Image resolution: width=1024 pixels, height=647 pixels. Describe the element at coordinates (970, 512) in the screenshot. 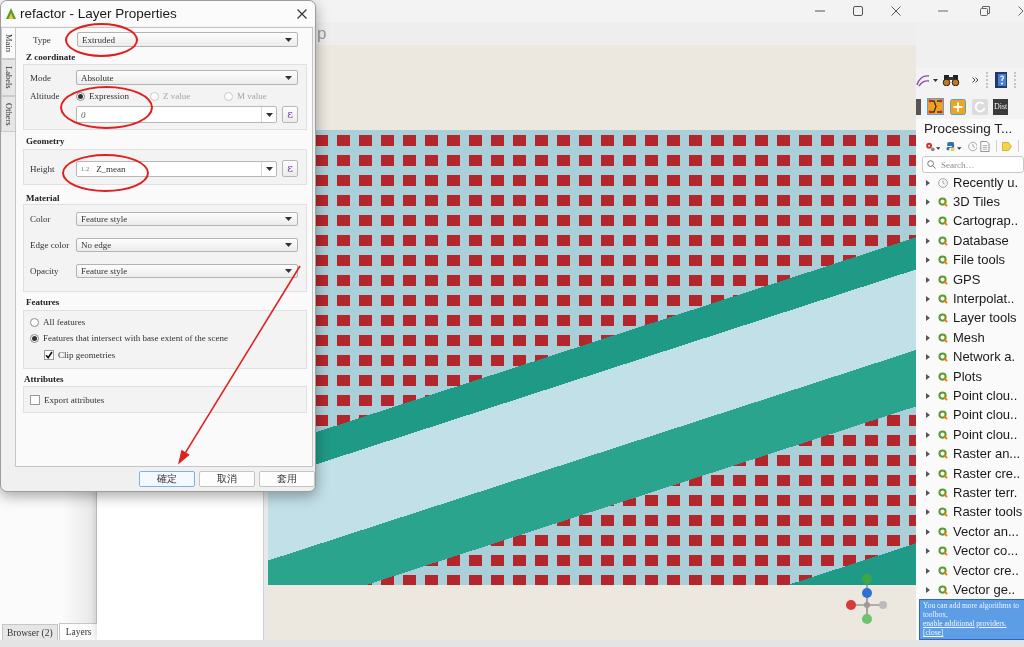

I see `tree-item: Raster tools` at that location.